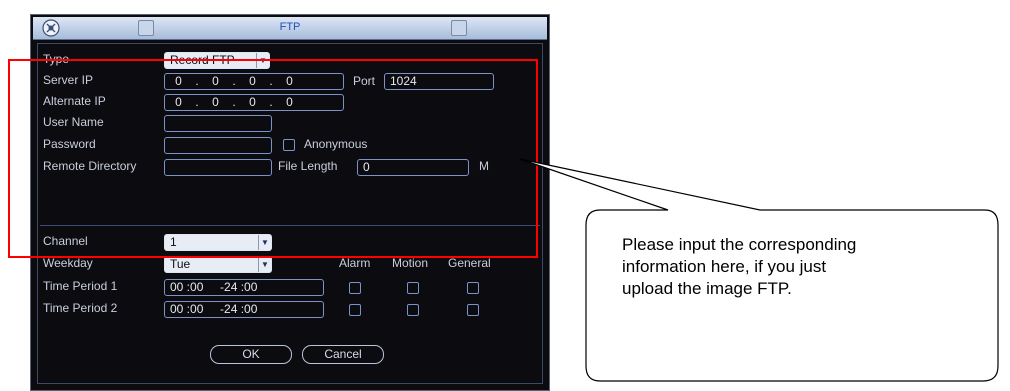  I want to click on callout-line: Please input the corresponding, so click(739, 244).